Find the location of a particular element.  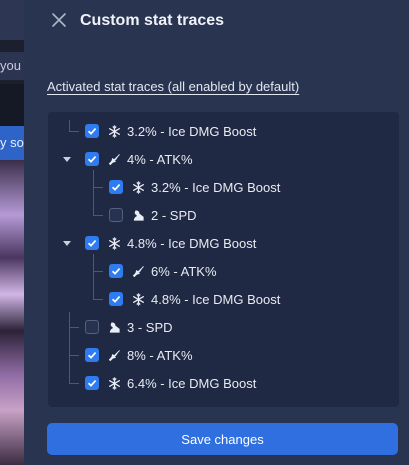

stat-trace-label: 4% - ATK% is located at coordinates (160, 159).